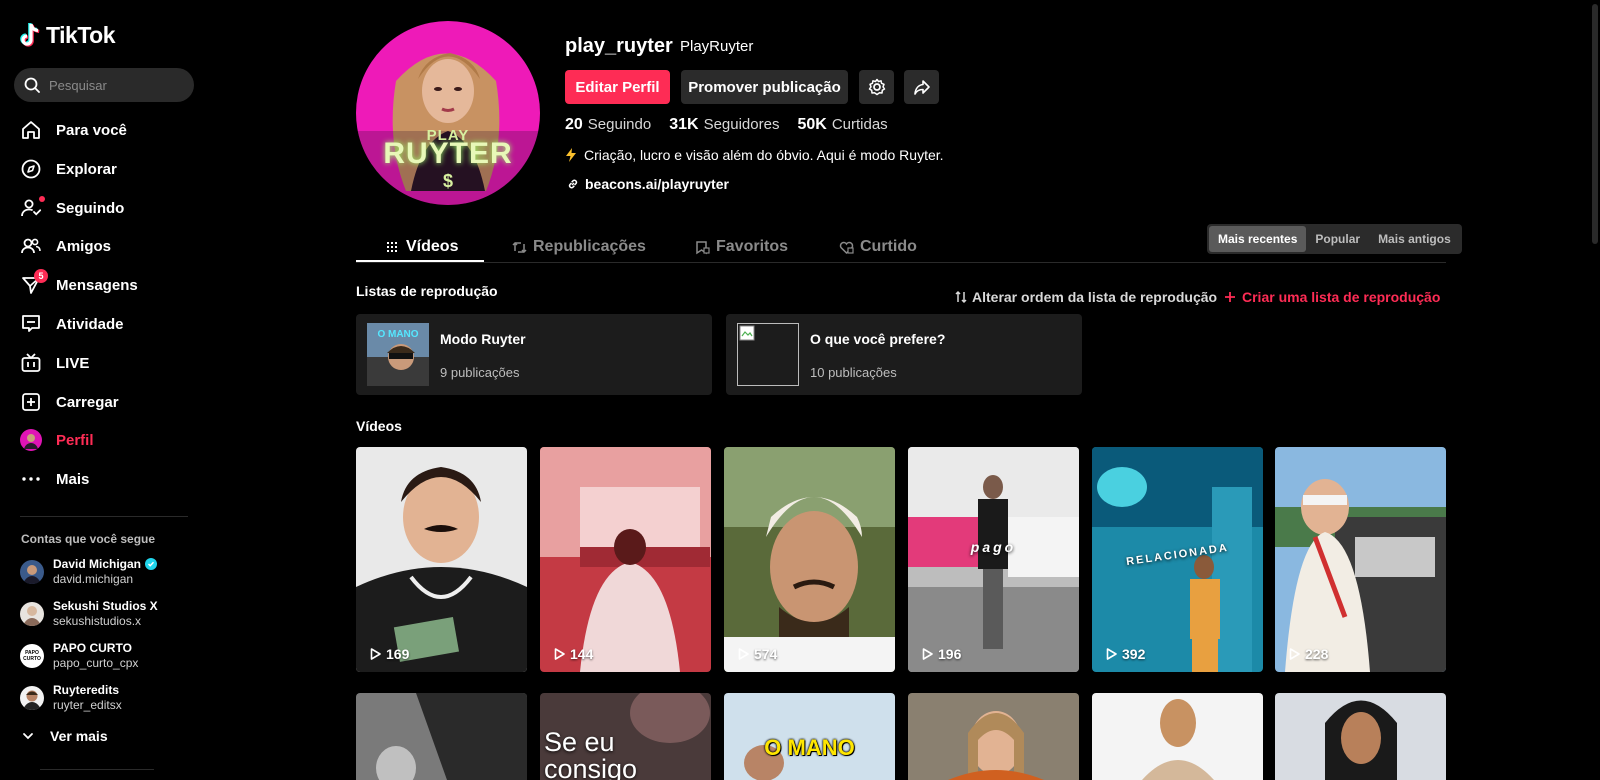  I want to click on stat-followers: 31K Seguidores, so click(724, 125).